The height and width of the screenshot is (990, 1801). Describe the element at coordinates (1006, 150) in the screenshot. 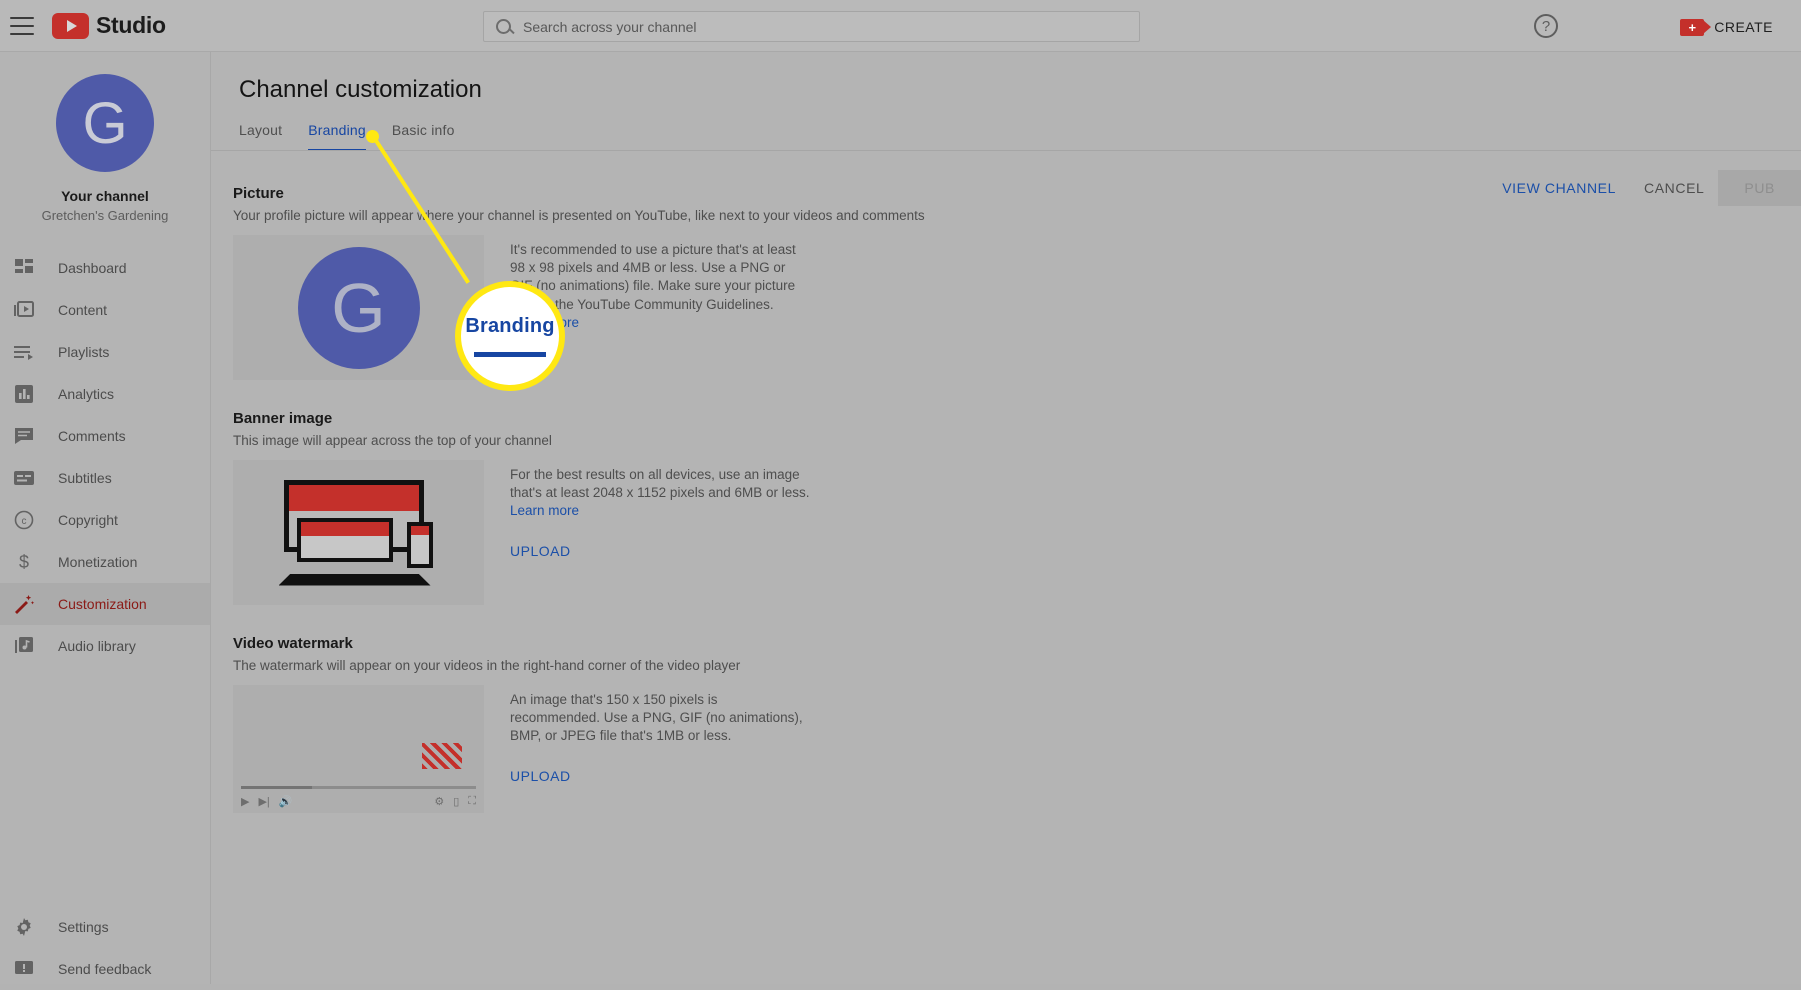

I see `tab-divider` at that location.